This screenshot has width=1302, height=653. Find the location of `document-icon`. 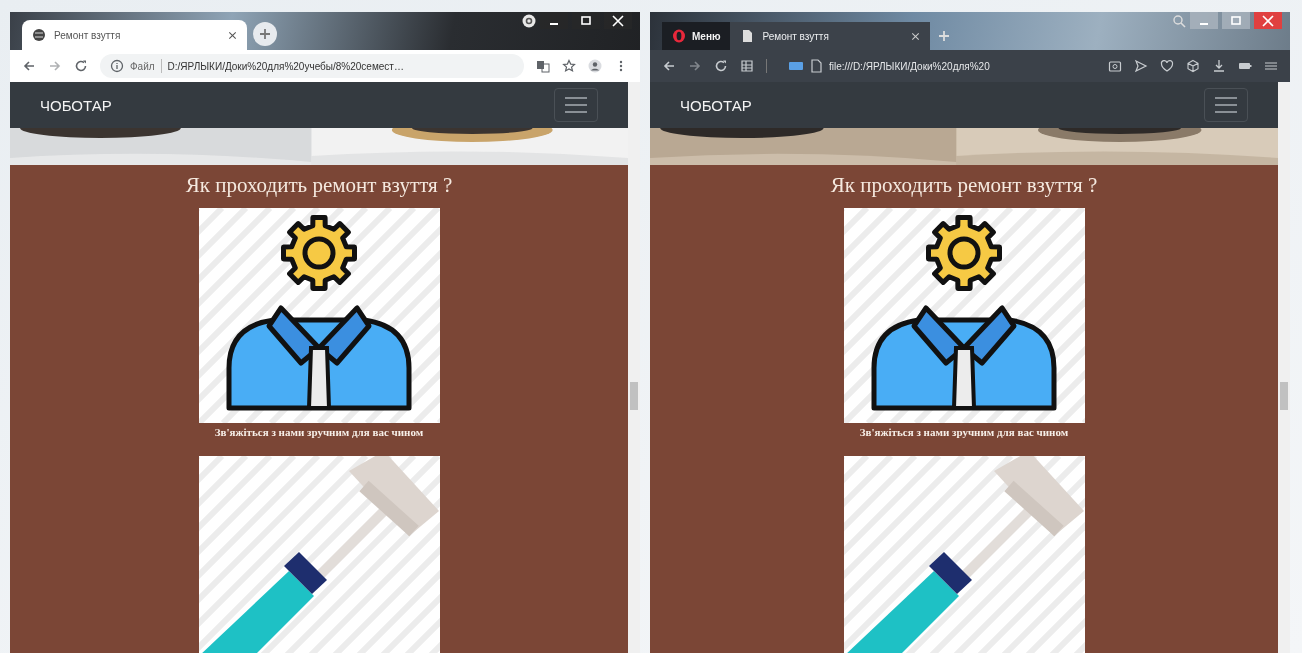

document-icon is located at coordinates (816, 66).